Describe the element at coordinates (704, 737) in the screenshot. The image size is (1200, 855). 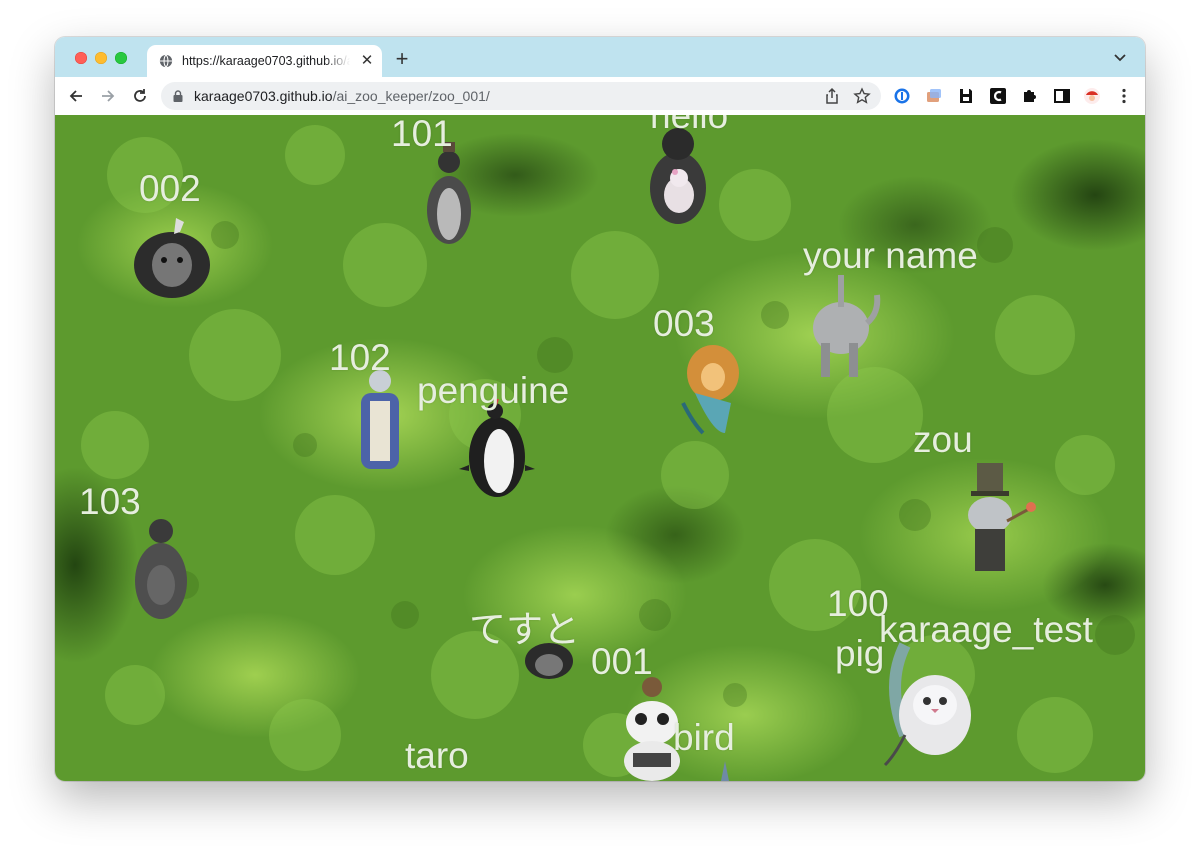
I see `animal-label: bird` at that location.